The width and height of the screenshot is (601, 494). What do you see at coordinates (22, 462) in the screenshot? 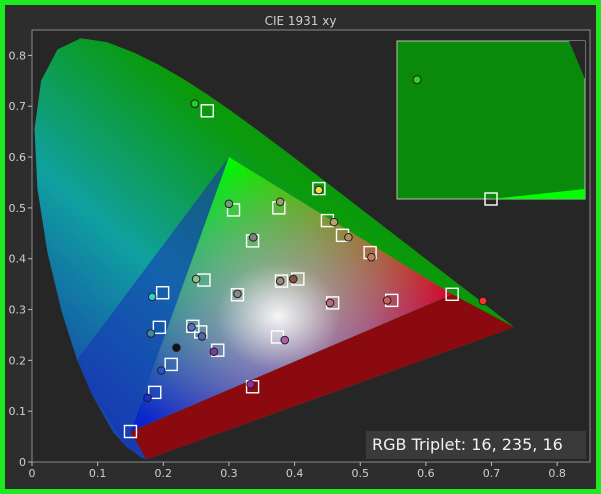
I see `y-tick-label: 0` at bounding box center [22, 462].